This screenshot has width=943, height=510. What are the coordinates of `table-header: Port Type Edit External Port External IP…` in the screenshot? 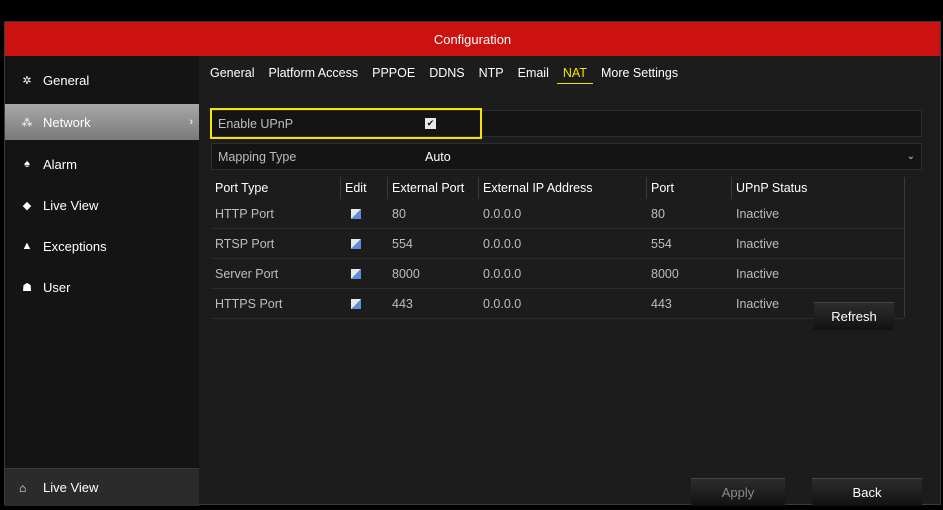 It's located at (557, 188).